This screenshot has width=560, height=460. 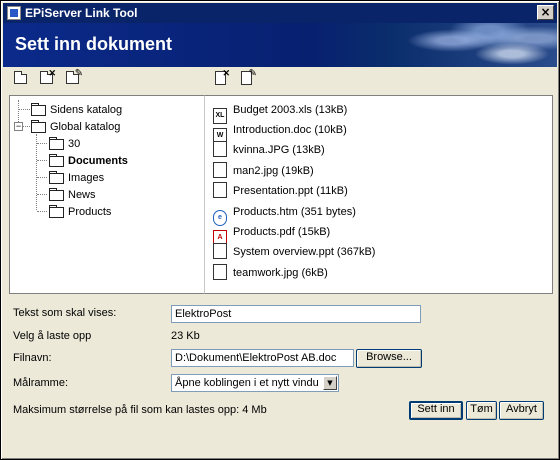 I want to click on display-text-input: ElektroPost, so click(x=296, y=314).